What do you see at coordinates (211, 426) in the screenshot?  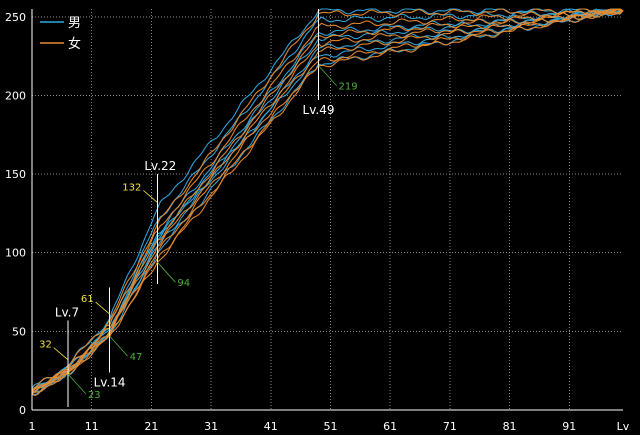 I see `x-tick-label: 31` at bounding box center [211, 426].